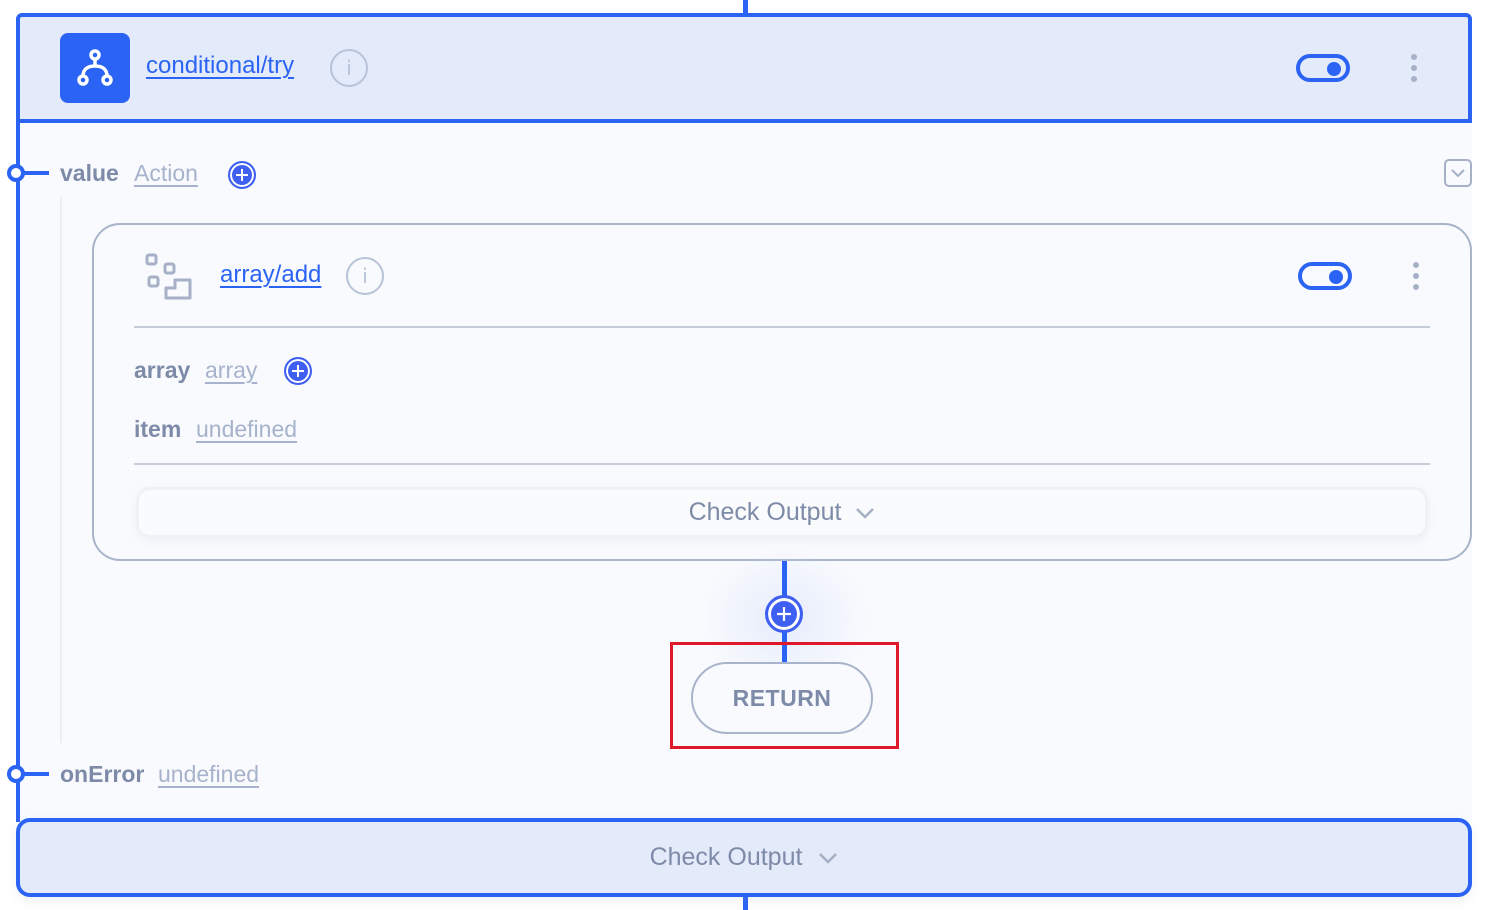  I want to click on array-add-more-menu-icon, so click(1416, 276).